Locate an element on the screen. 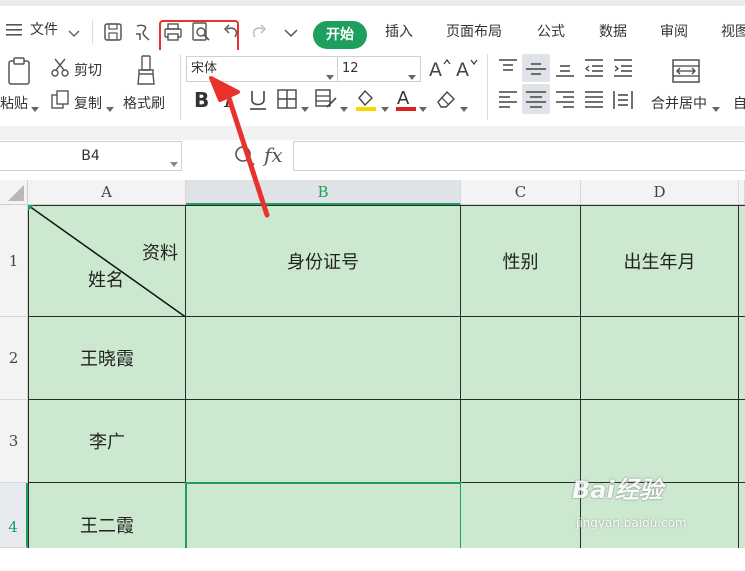 This screenshot has height=571, width=745. annotation-arrow is located at coordinates (239, 147).